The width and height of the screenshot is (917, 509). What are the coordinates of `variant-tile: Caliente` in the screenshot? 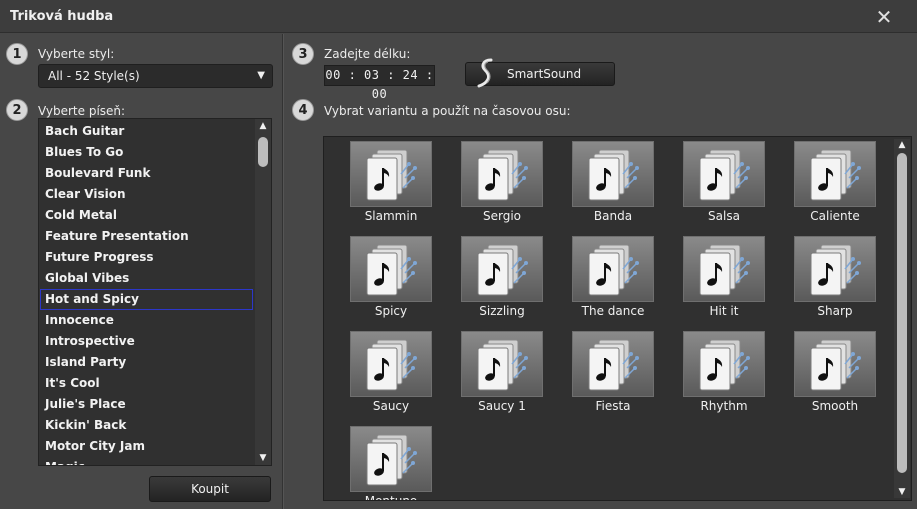 It's located at (835, 185).